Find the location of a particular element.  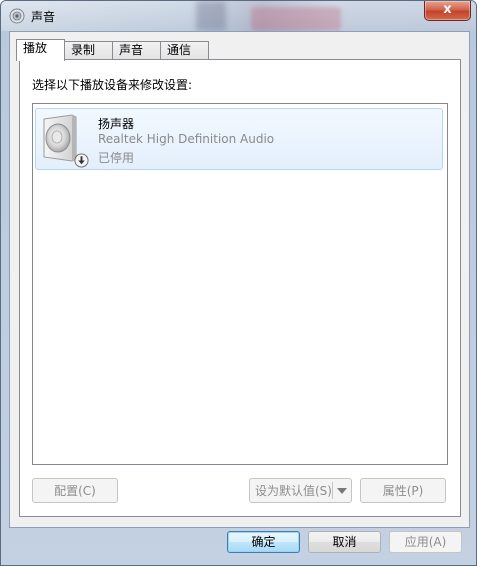

device-name: 扬声器 is located at coordinates (116, 124).